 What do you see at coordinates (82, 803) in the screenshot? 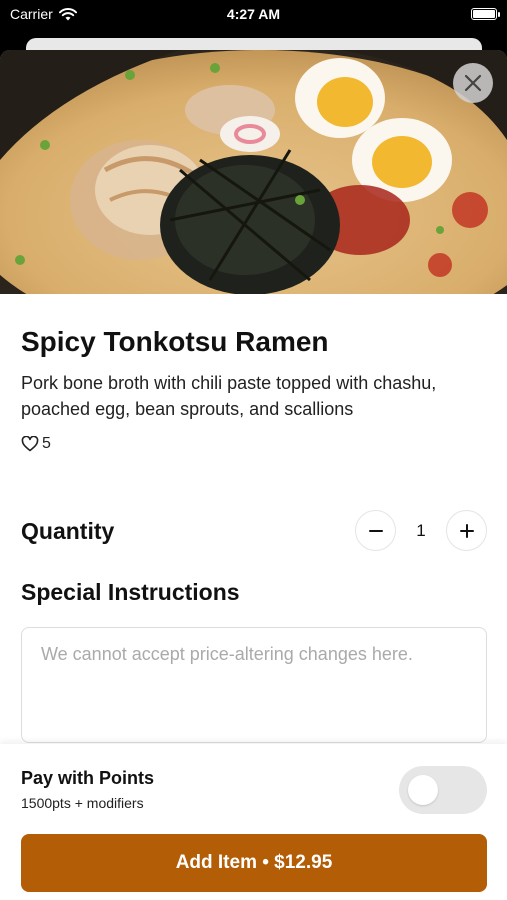
I see `points-cost: 1500pts + modifiers` at bounding box center [82, 803].